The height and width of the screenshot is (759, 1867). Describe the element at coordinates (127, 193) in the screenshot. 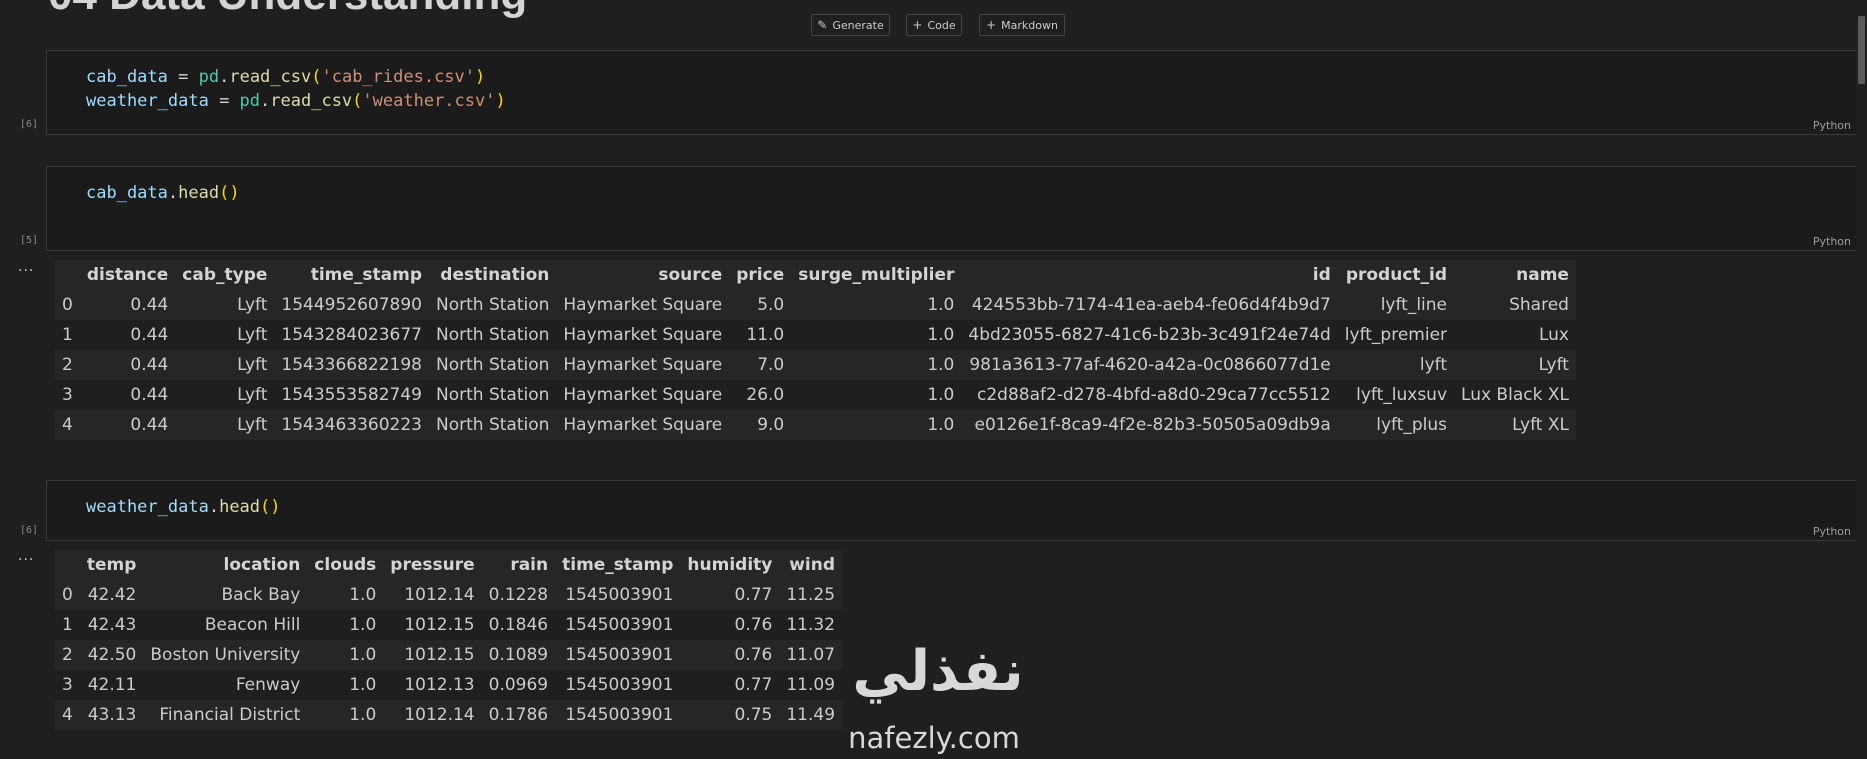

I see `code-token: cab_data` at that location.